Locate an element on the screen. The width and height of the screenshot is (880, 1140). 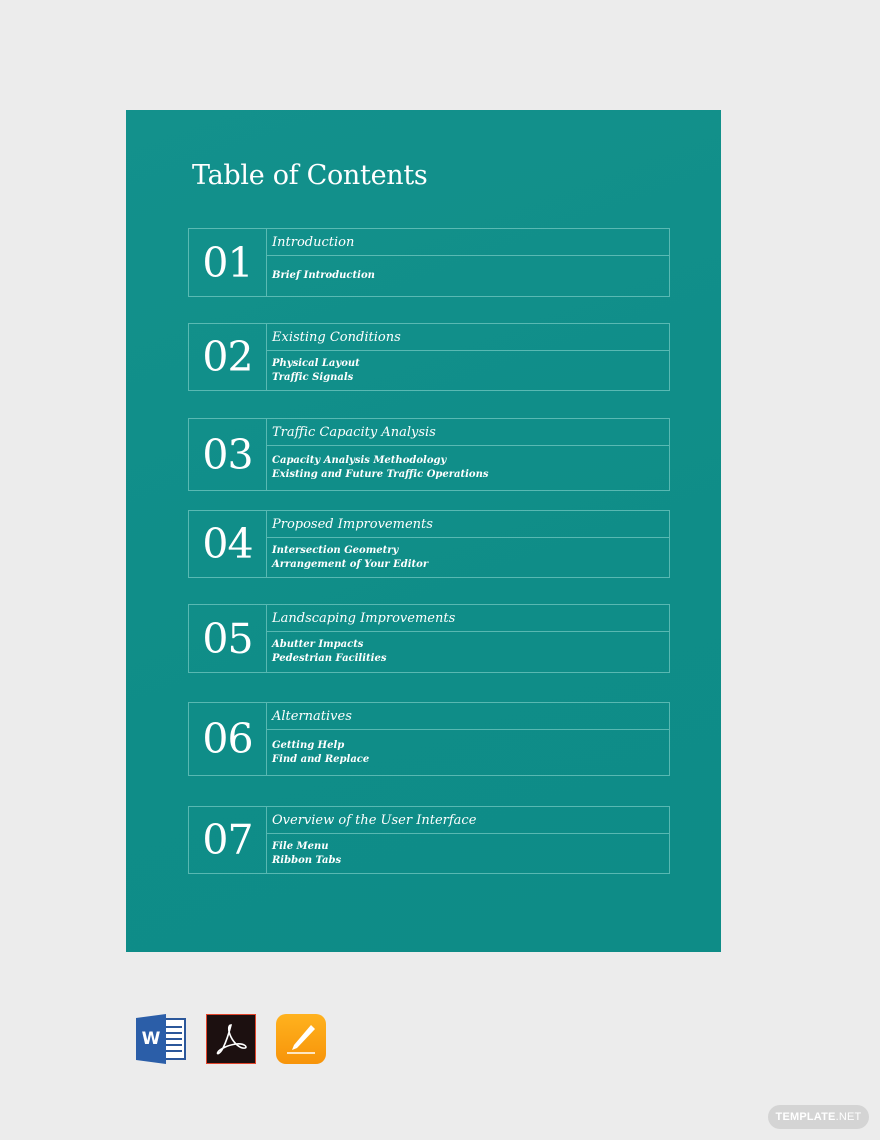
entry-subitem: Pedestrian Facilities is located at coordinates (329, 658).